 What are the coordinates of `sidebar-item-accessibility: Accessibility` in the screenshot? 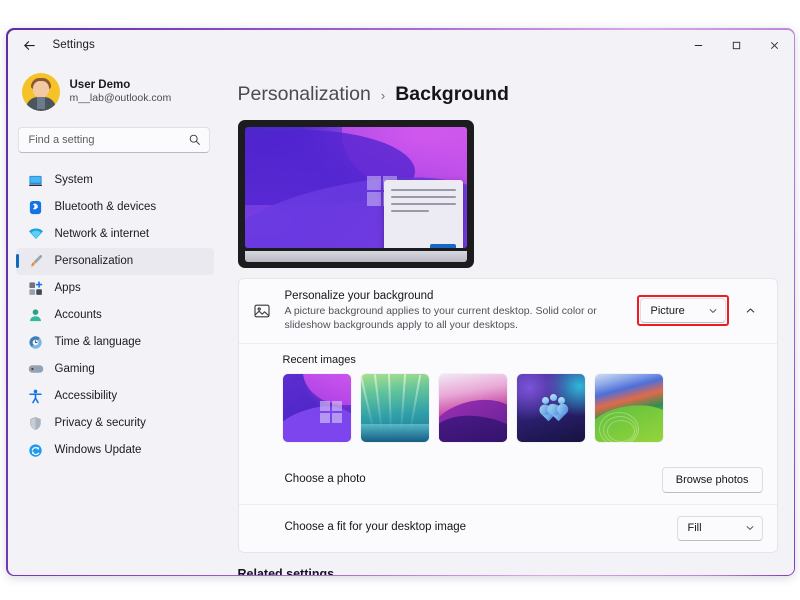 It's located at (115, 396).